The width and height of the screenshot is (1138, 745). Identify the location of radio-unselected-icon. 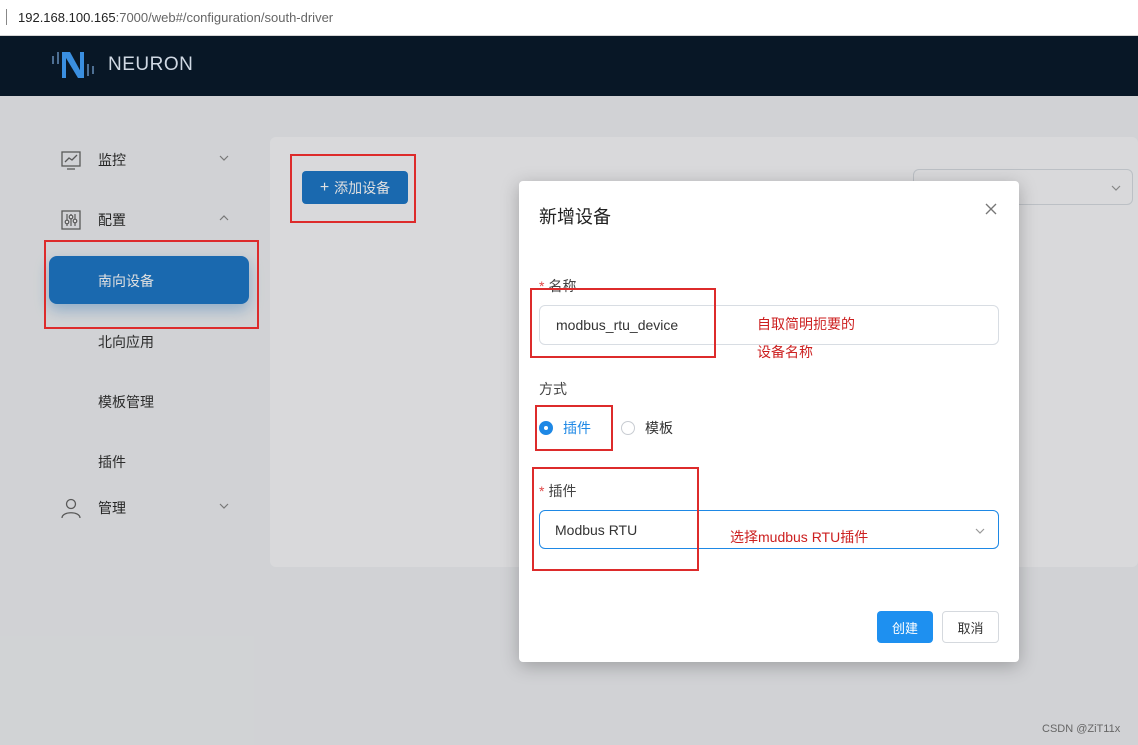
(628, 428).